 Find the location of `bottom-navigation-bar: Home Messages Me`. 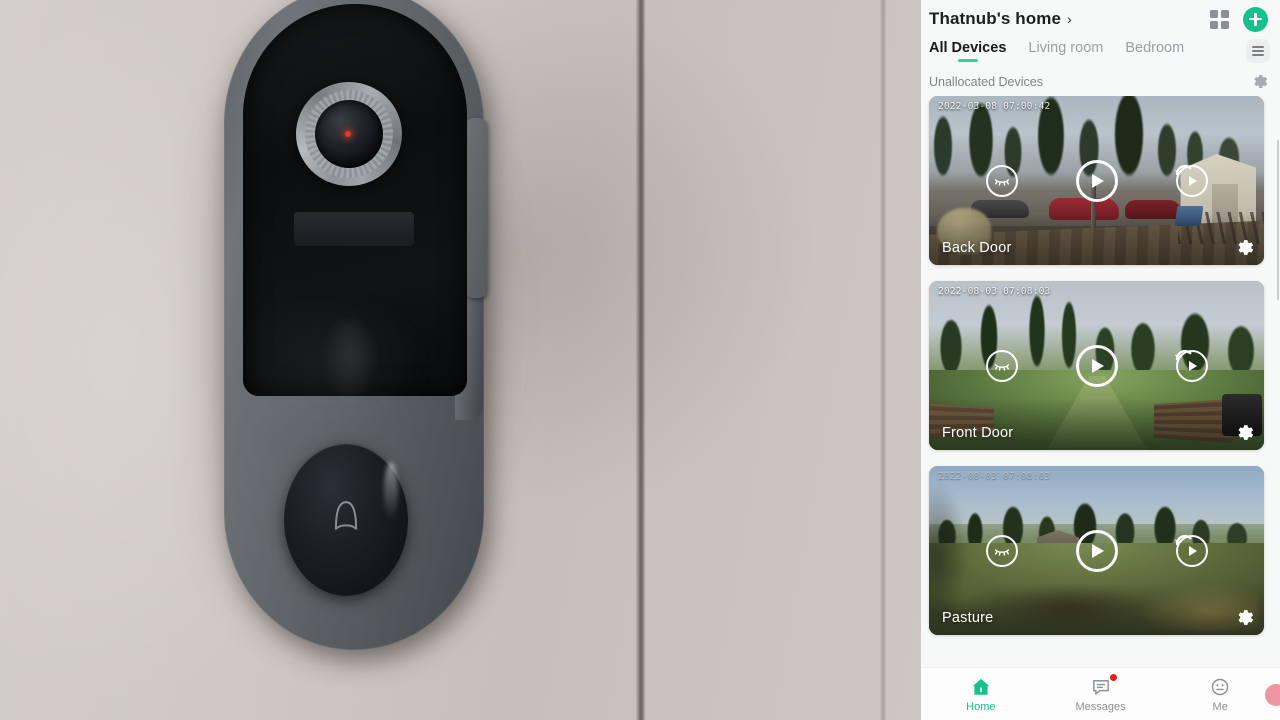

bottom-navigation-bar: Home Messages Me is located at coordinates (1100, 693).